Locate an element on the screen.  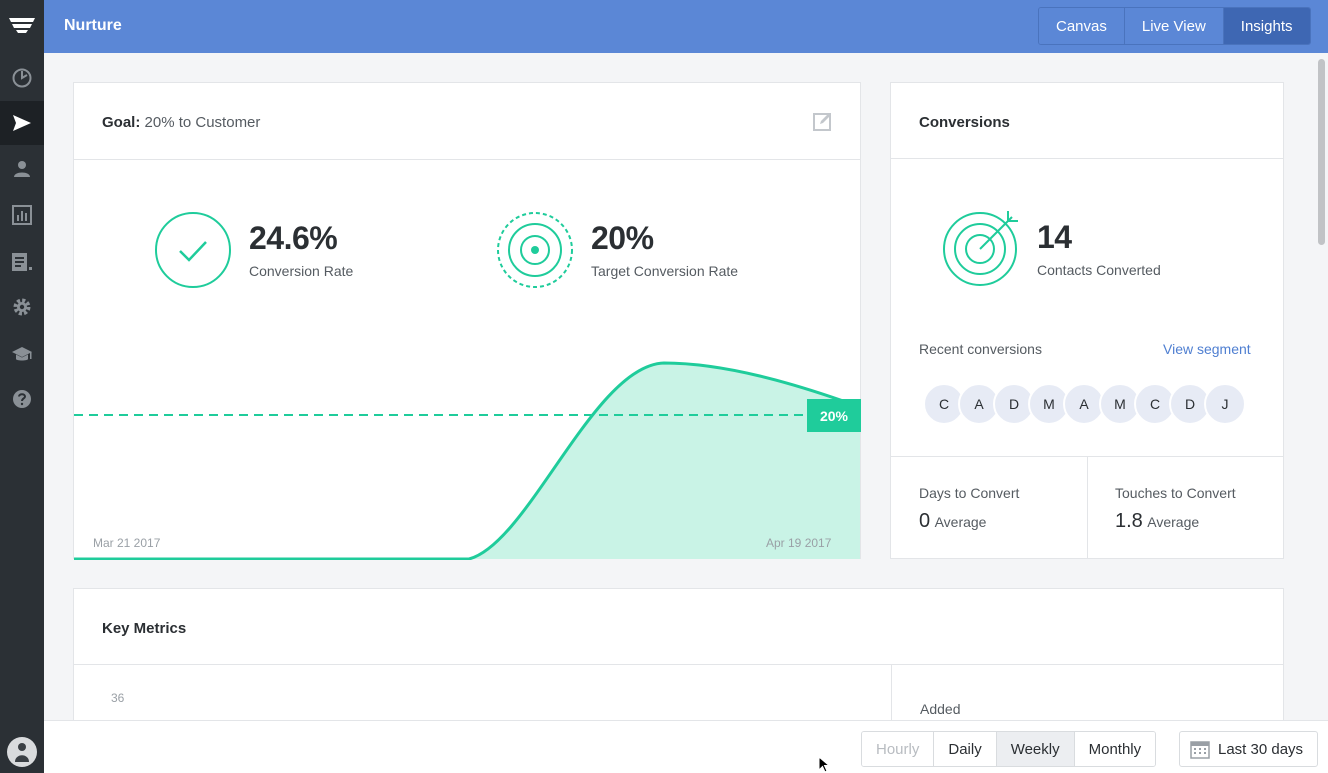
user-avatar is located at coordinates (22, 752).